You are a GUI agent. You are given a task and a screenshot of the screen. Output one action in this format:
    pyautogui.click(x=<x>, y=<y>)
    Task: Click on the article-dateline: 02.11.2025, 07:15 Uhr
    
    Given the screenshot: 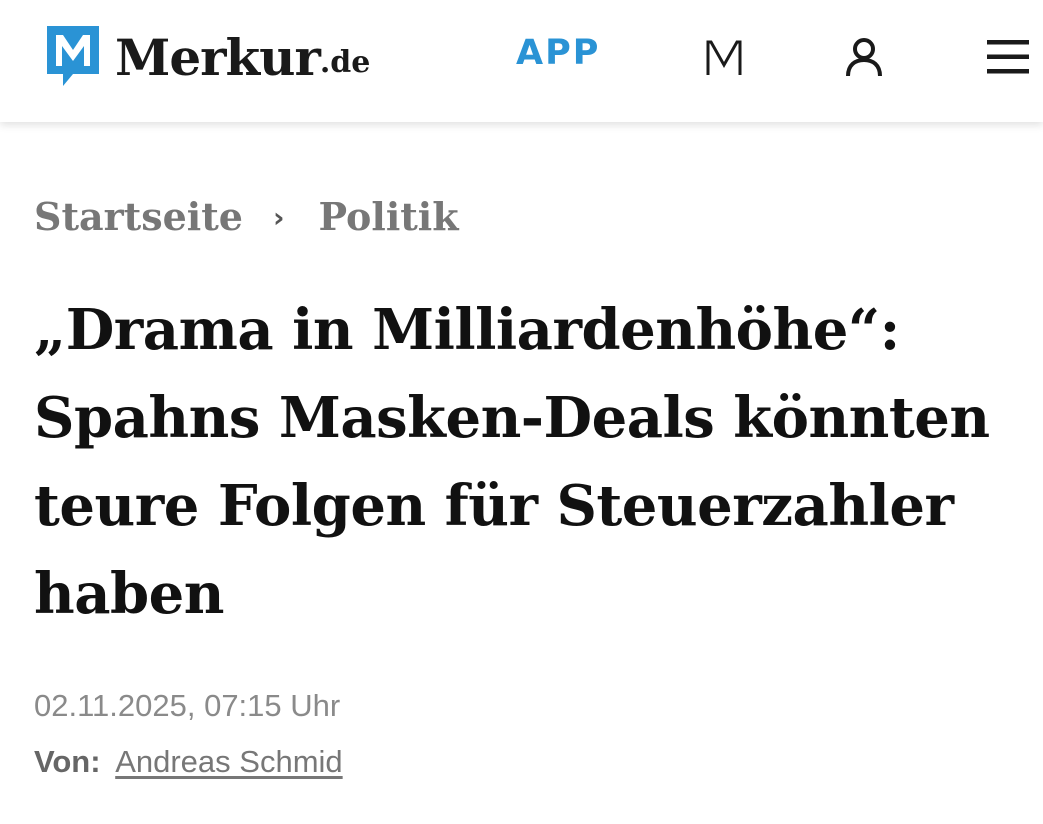 What is the action you would take?
    pyautogui.click(x=187, y=705)
    